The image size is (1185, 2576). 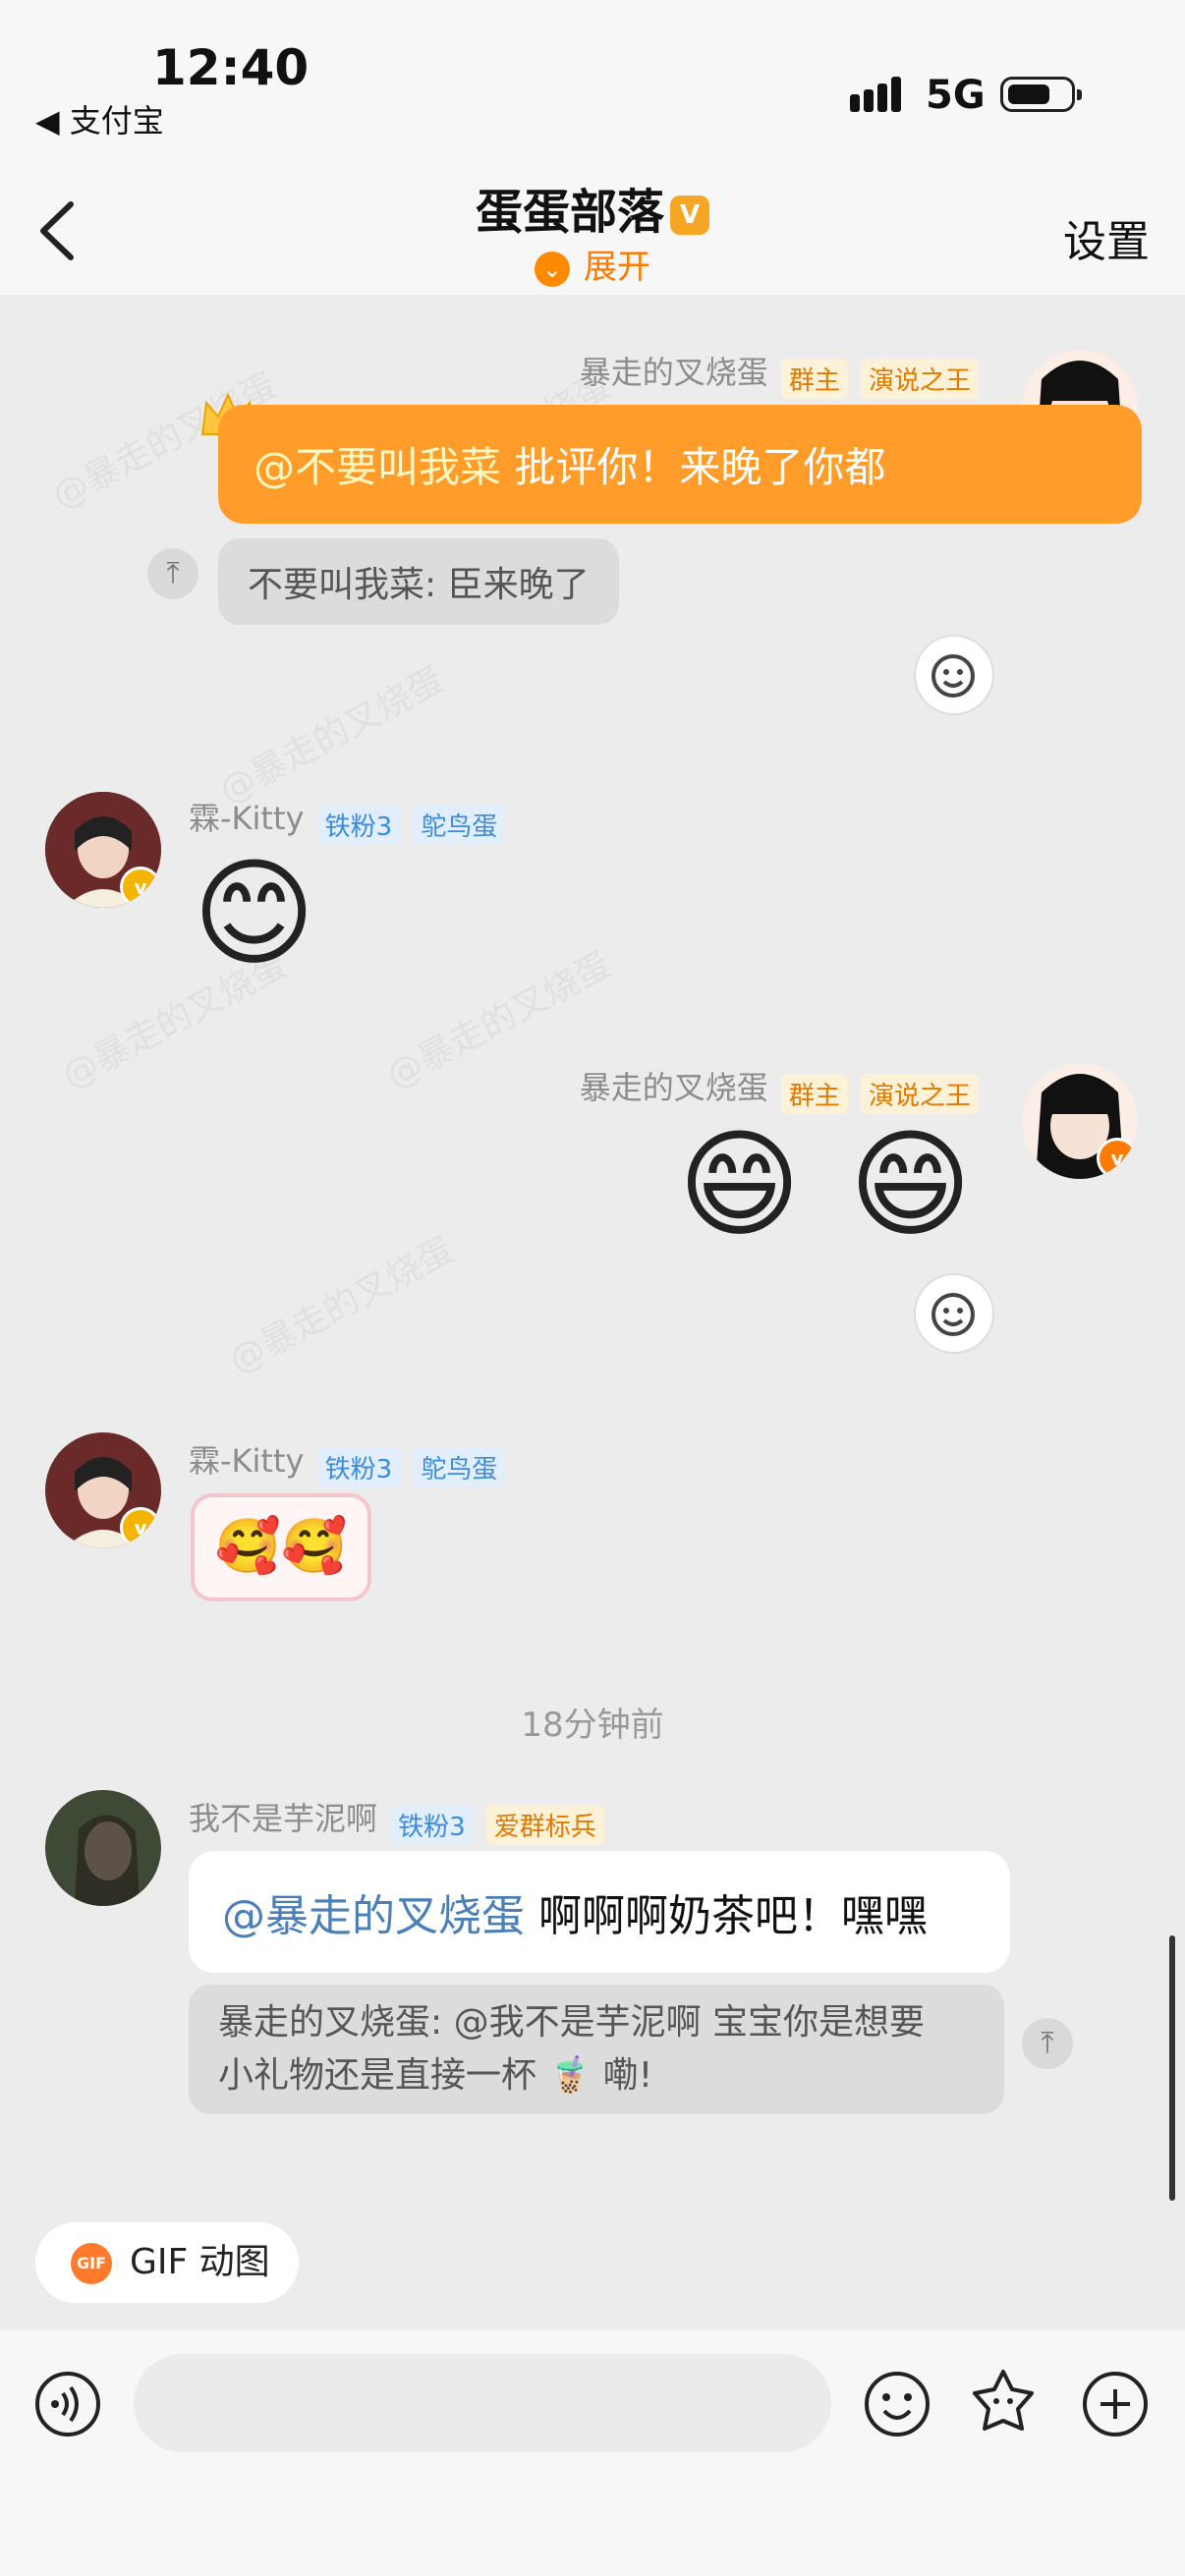 I want to click on voice-icon, so click(x=68, y=2404).